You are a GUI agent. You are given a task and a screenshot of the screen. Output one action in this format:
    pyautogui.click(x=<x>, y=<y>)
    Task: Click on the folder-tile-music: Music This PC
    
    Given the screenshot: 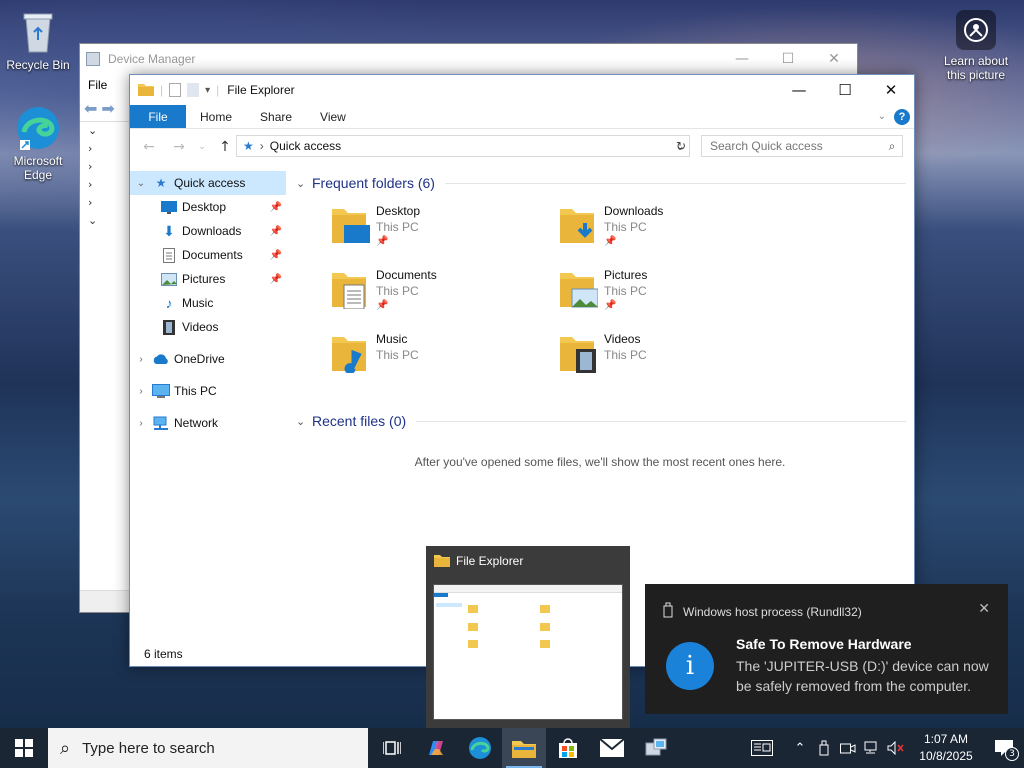 What is the action you would take?
    pyautogui.click(x=444, y=363)
    